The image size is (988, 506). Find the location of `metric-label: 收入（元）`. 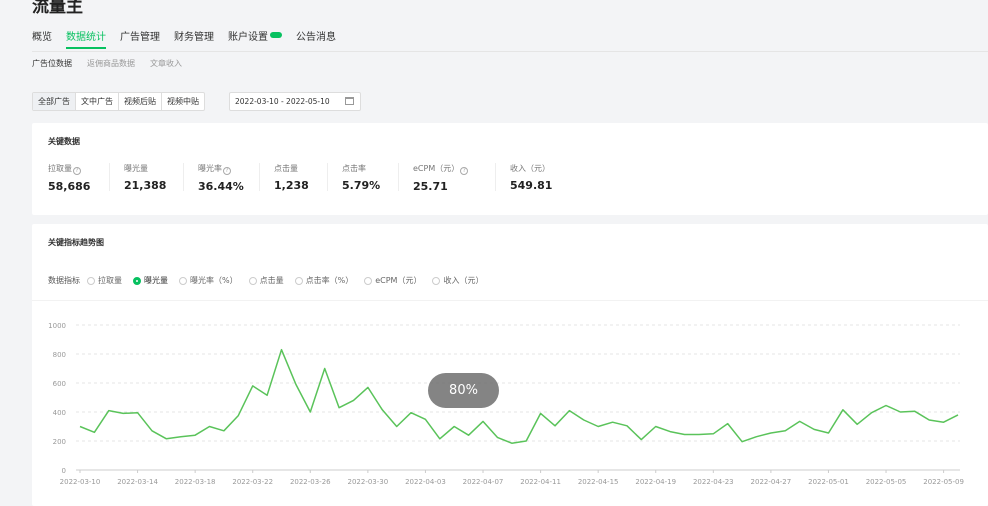

metric-label: 收入（元） is located at coordinates (530, 168).